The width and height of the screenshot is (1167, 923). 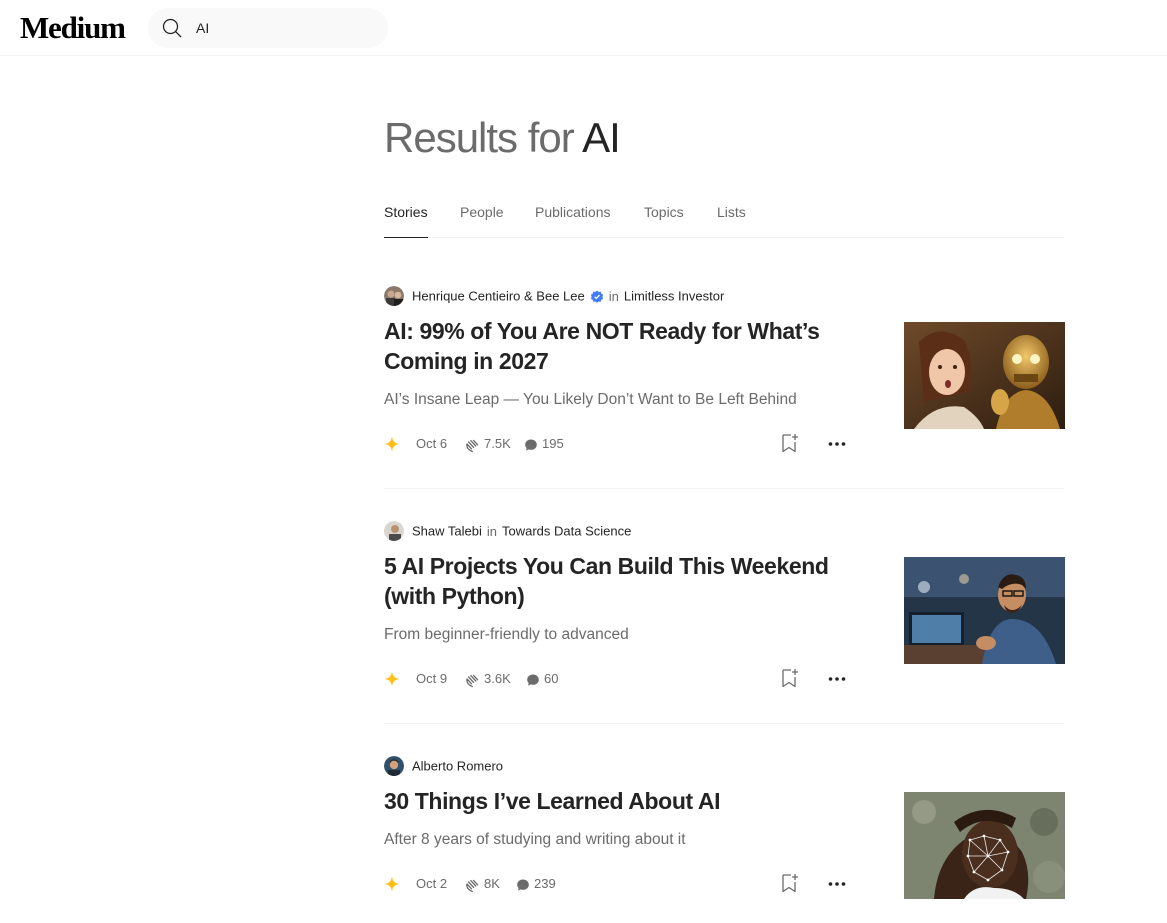 I want to click on results-for-label: Results for, so click(x=479, y=137).